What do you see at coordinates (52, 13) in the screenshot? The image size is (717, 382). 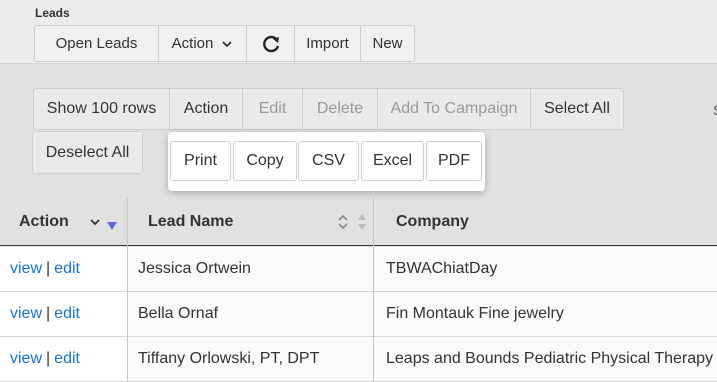 I see `module-title: Leads` at bounding box center [52, 13].